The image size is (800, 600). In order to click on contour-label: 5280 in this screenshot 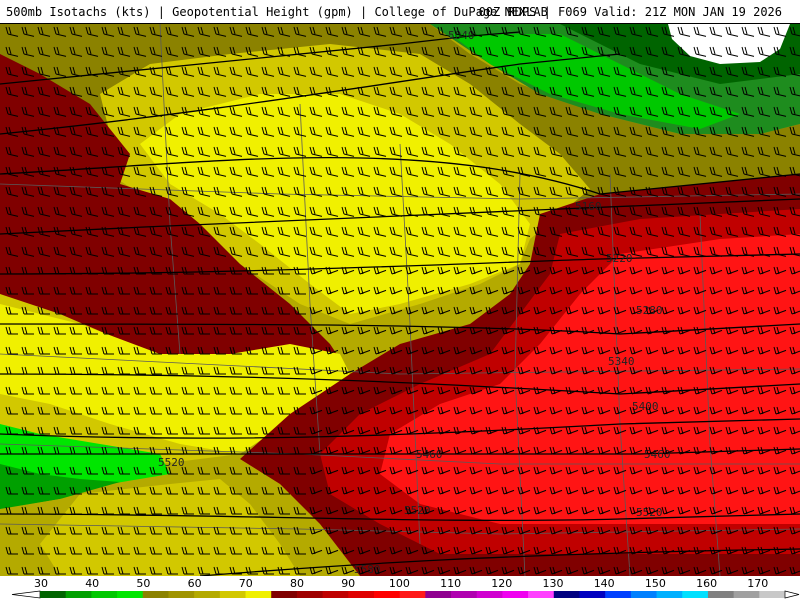, I will do `click(649, 310)`.